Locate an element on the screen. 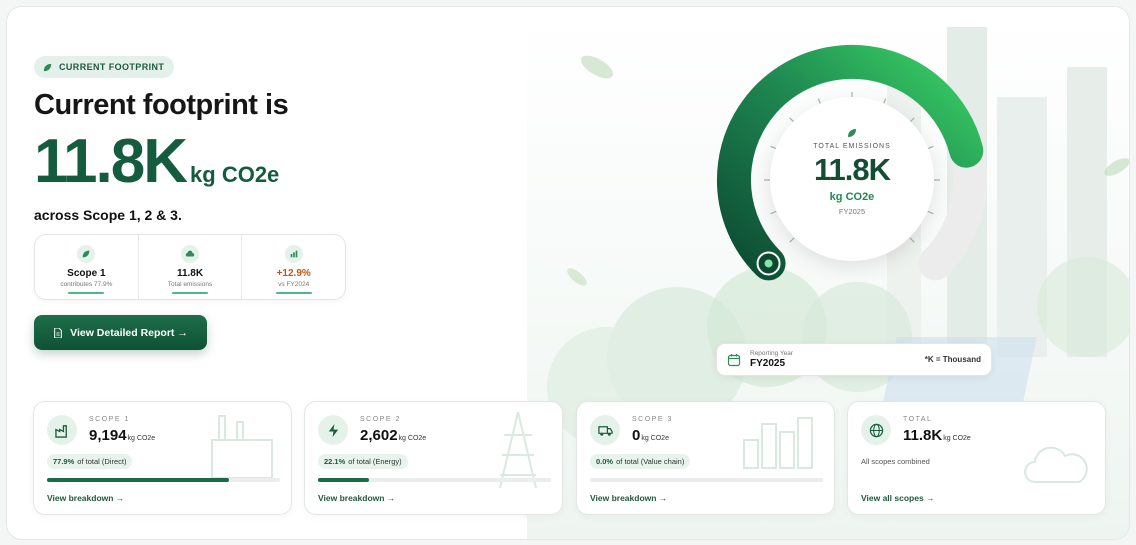 The width and height of the screenshot is (1136, 545). scope-percent-chip: 77.9% of total (Direct) is located at coordinates (90, 461).